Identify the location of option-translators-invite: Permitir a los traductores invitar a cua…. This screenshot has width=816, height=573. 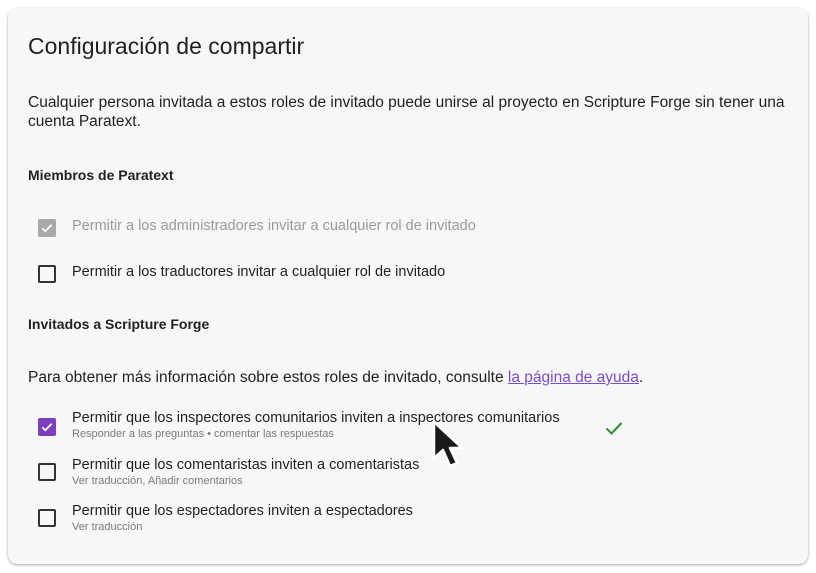
(338, 279).